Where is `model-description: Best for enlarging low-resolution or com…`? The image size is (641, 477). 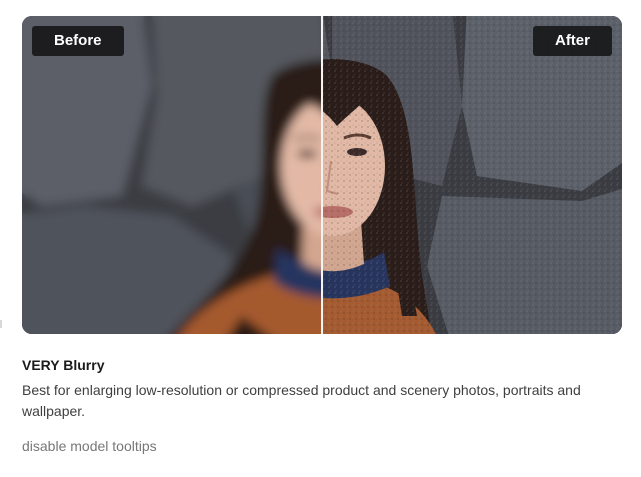
model-description: Best for enlarging low-resolution or com… is located at coordinates (301, 400).